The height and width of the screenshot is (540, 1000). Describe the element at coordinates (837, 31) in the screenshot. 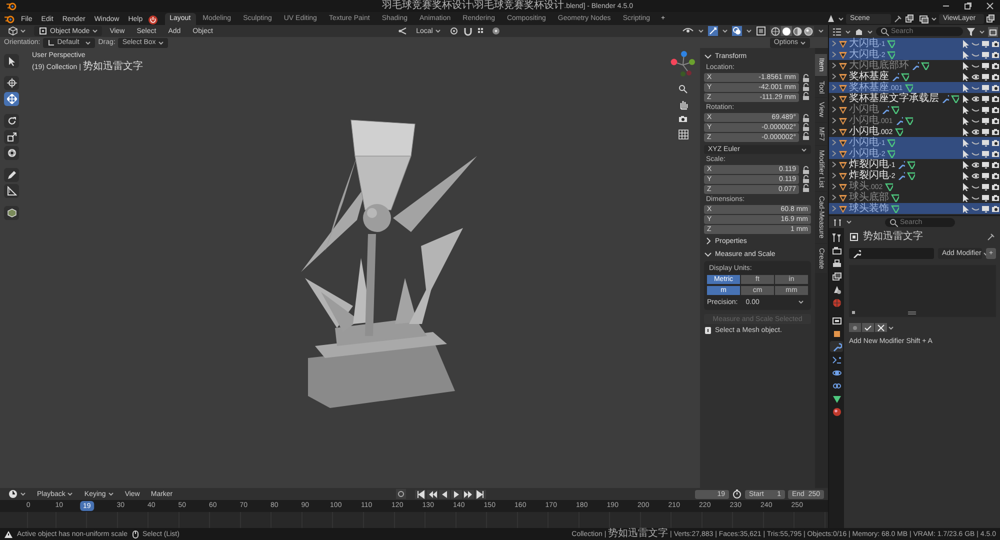

I see `list-icon` at that location.